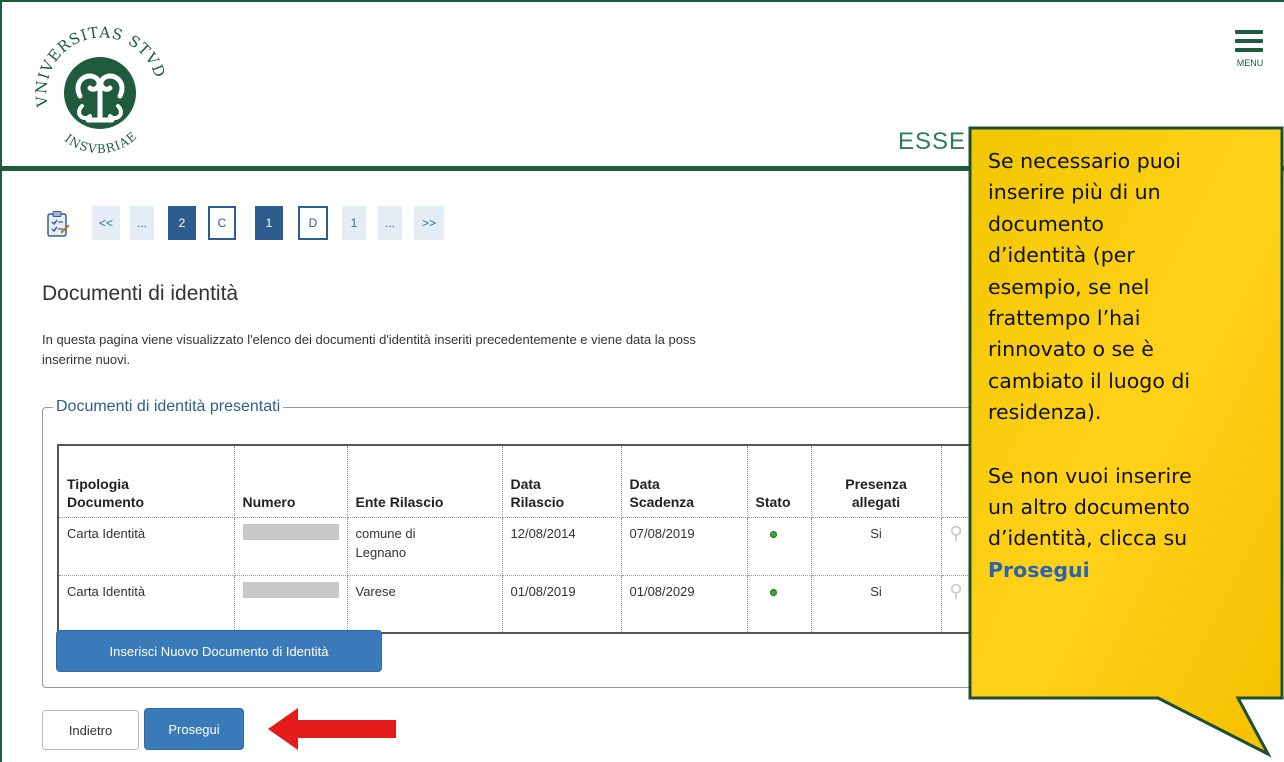 The height and width of the screenshot is (762, 1284). Describe the element at coordinates (876, 483) in the screenshot. I see `header-text: Presenza` at that location.